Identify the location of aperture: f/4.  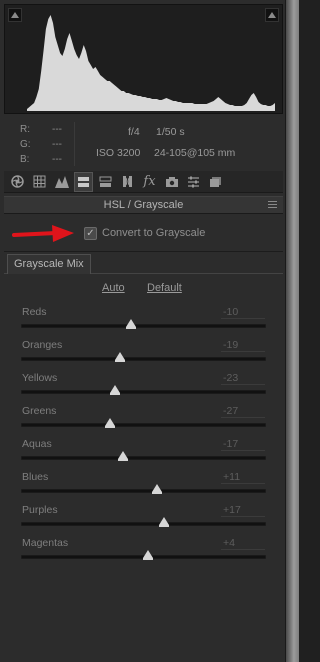
(134, 132).